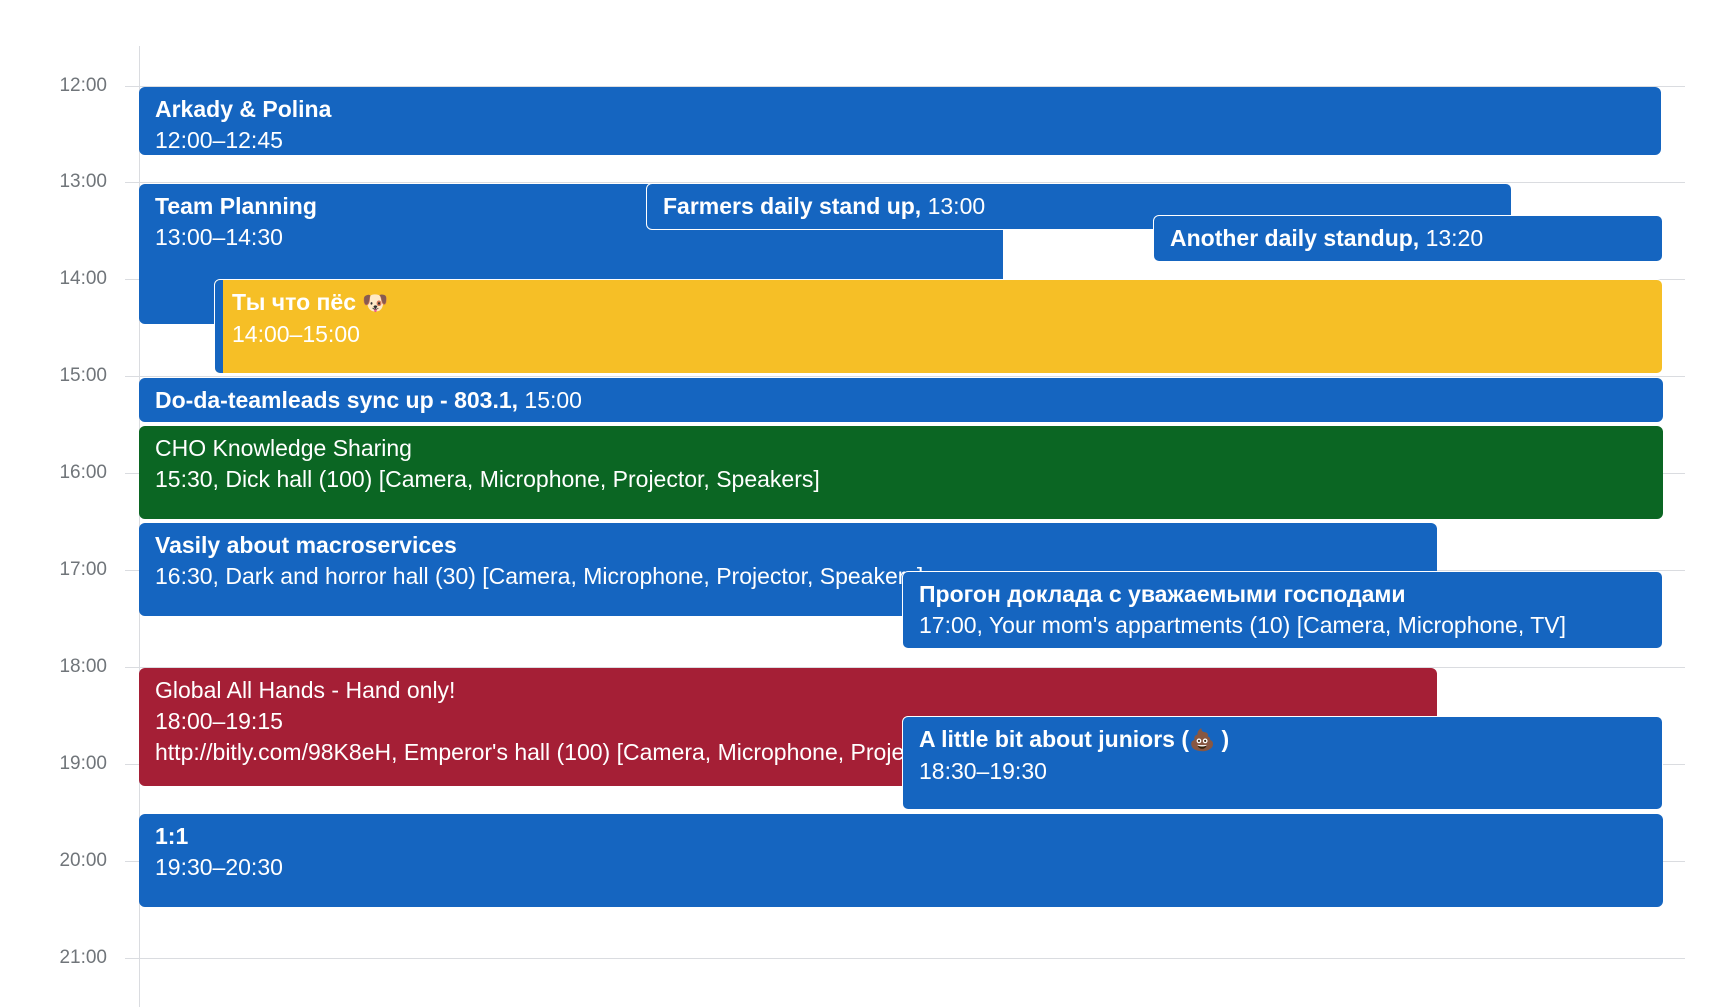 The image size is (1716, 1007). Describe the element at coordinates (83, 666) in the screenshot. I see `hour-label: 18:00` at that location.